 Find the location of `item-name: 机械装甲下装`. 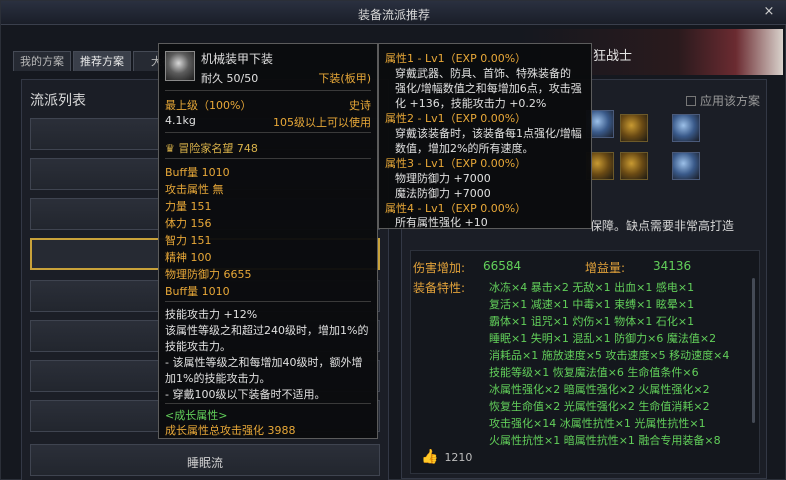

item-name: 机械装甲下装 is located at coordinates (237, 59).